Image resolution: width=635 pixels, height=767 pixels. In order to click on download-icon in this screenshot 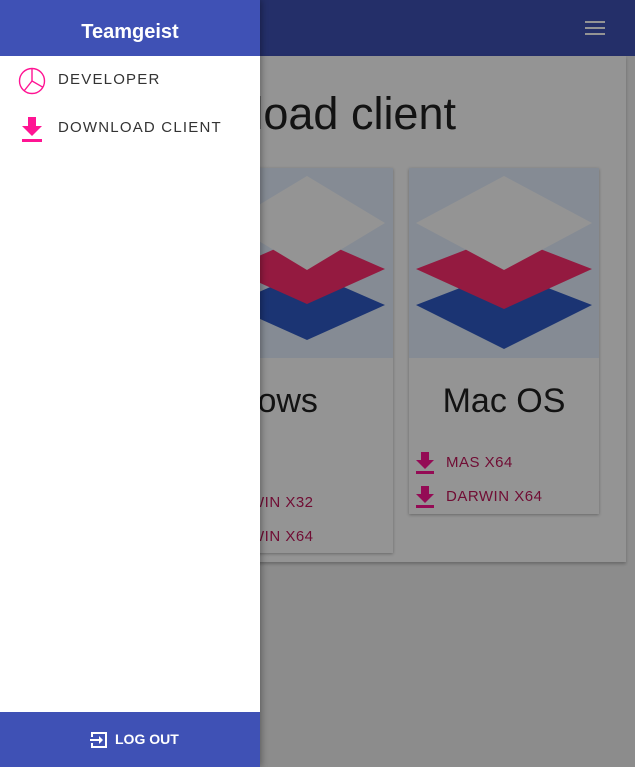, I will do `click(32, 129)`.